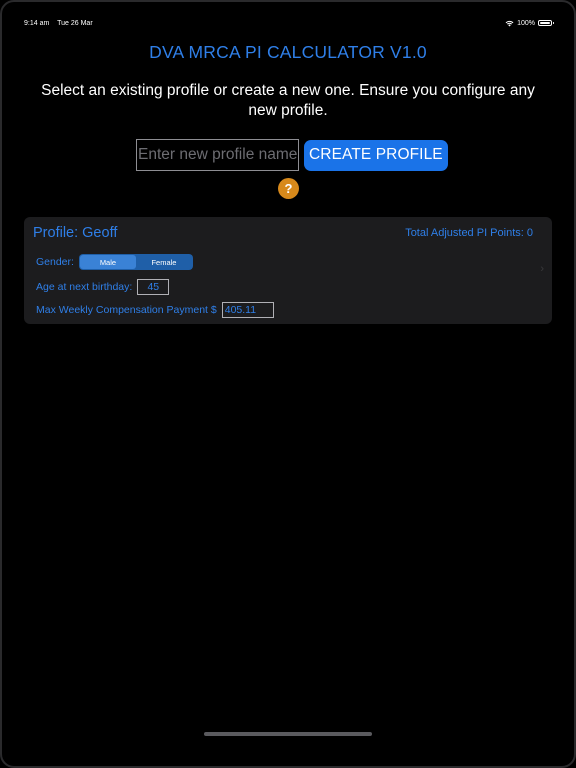  I want to click on new-profile-row: CREATE PROFILE, so click(292, 155).